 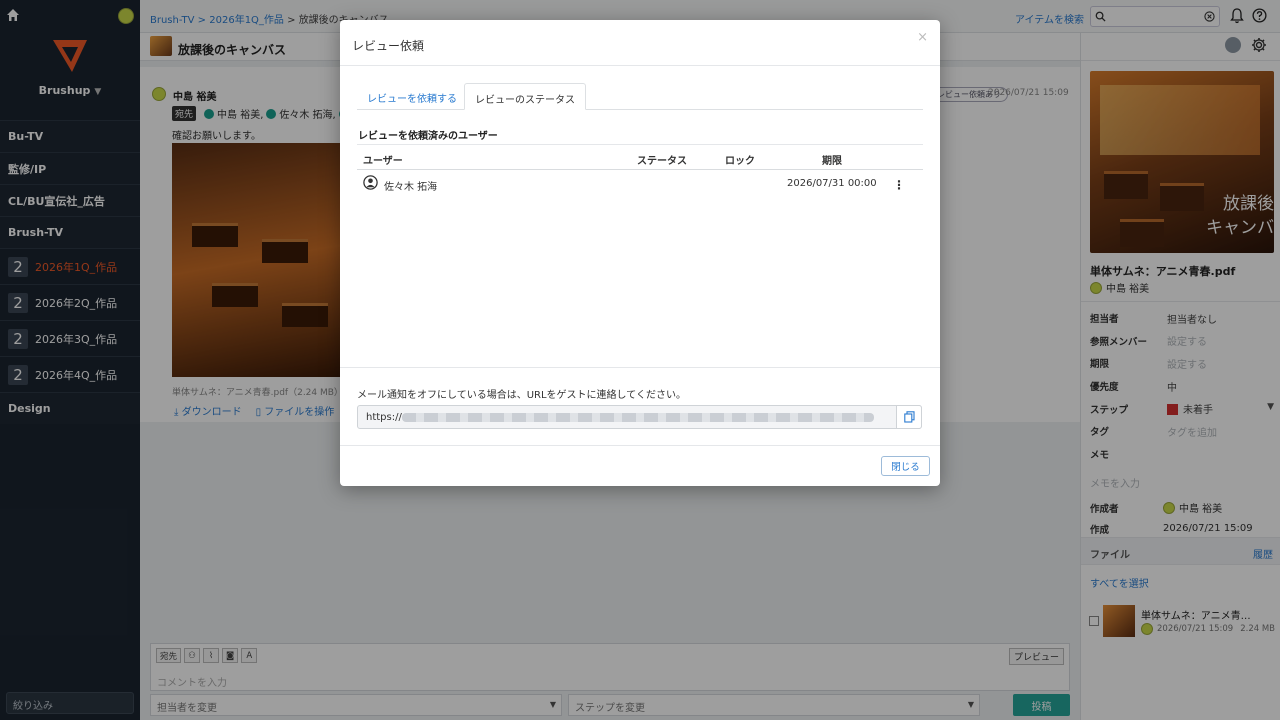 I want to click on redacted-url, so click(x=638, y=417).